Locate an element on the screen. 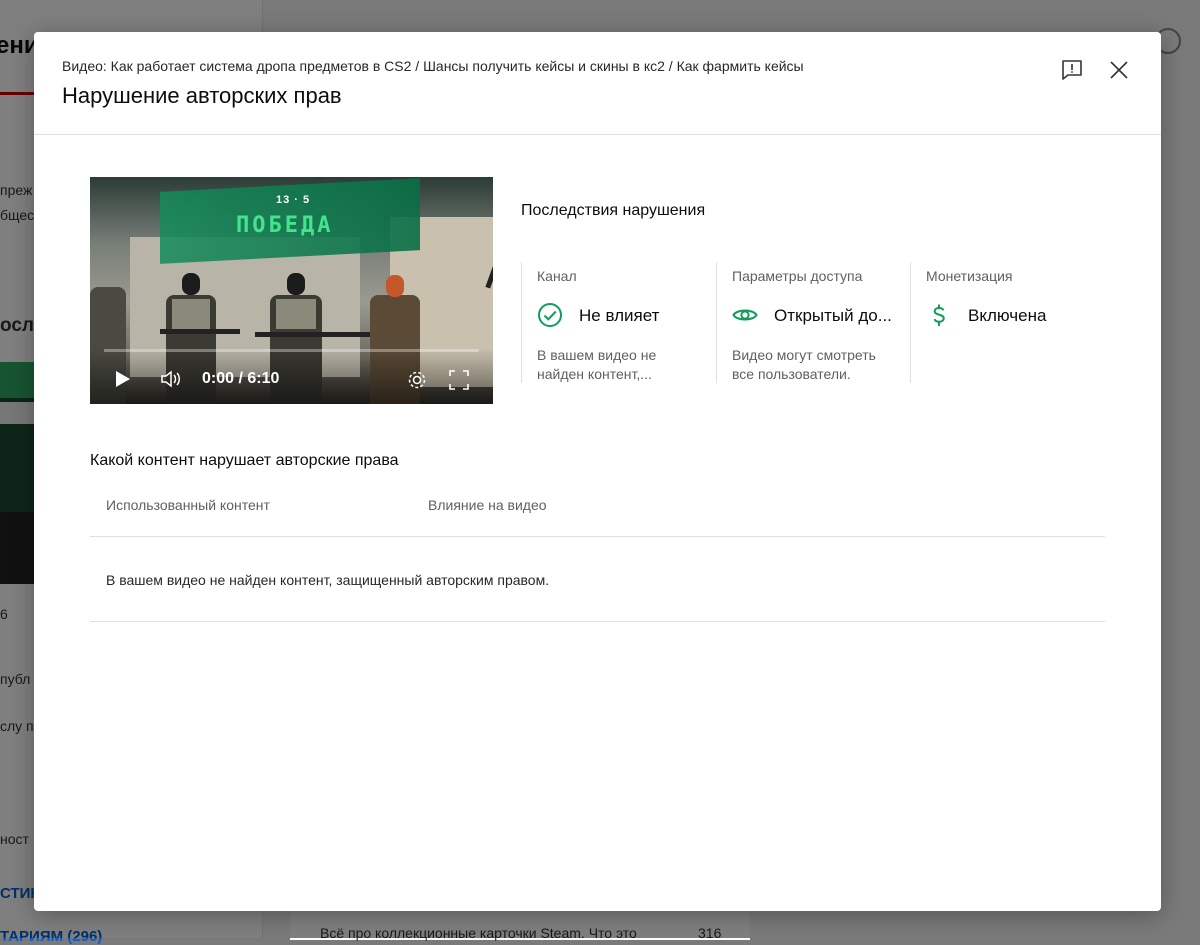 This screenshot has width=1200, height=945. play-icon is located at coordinates (123, 379).